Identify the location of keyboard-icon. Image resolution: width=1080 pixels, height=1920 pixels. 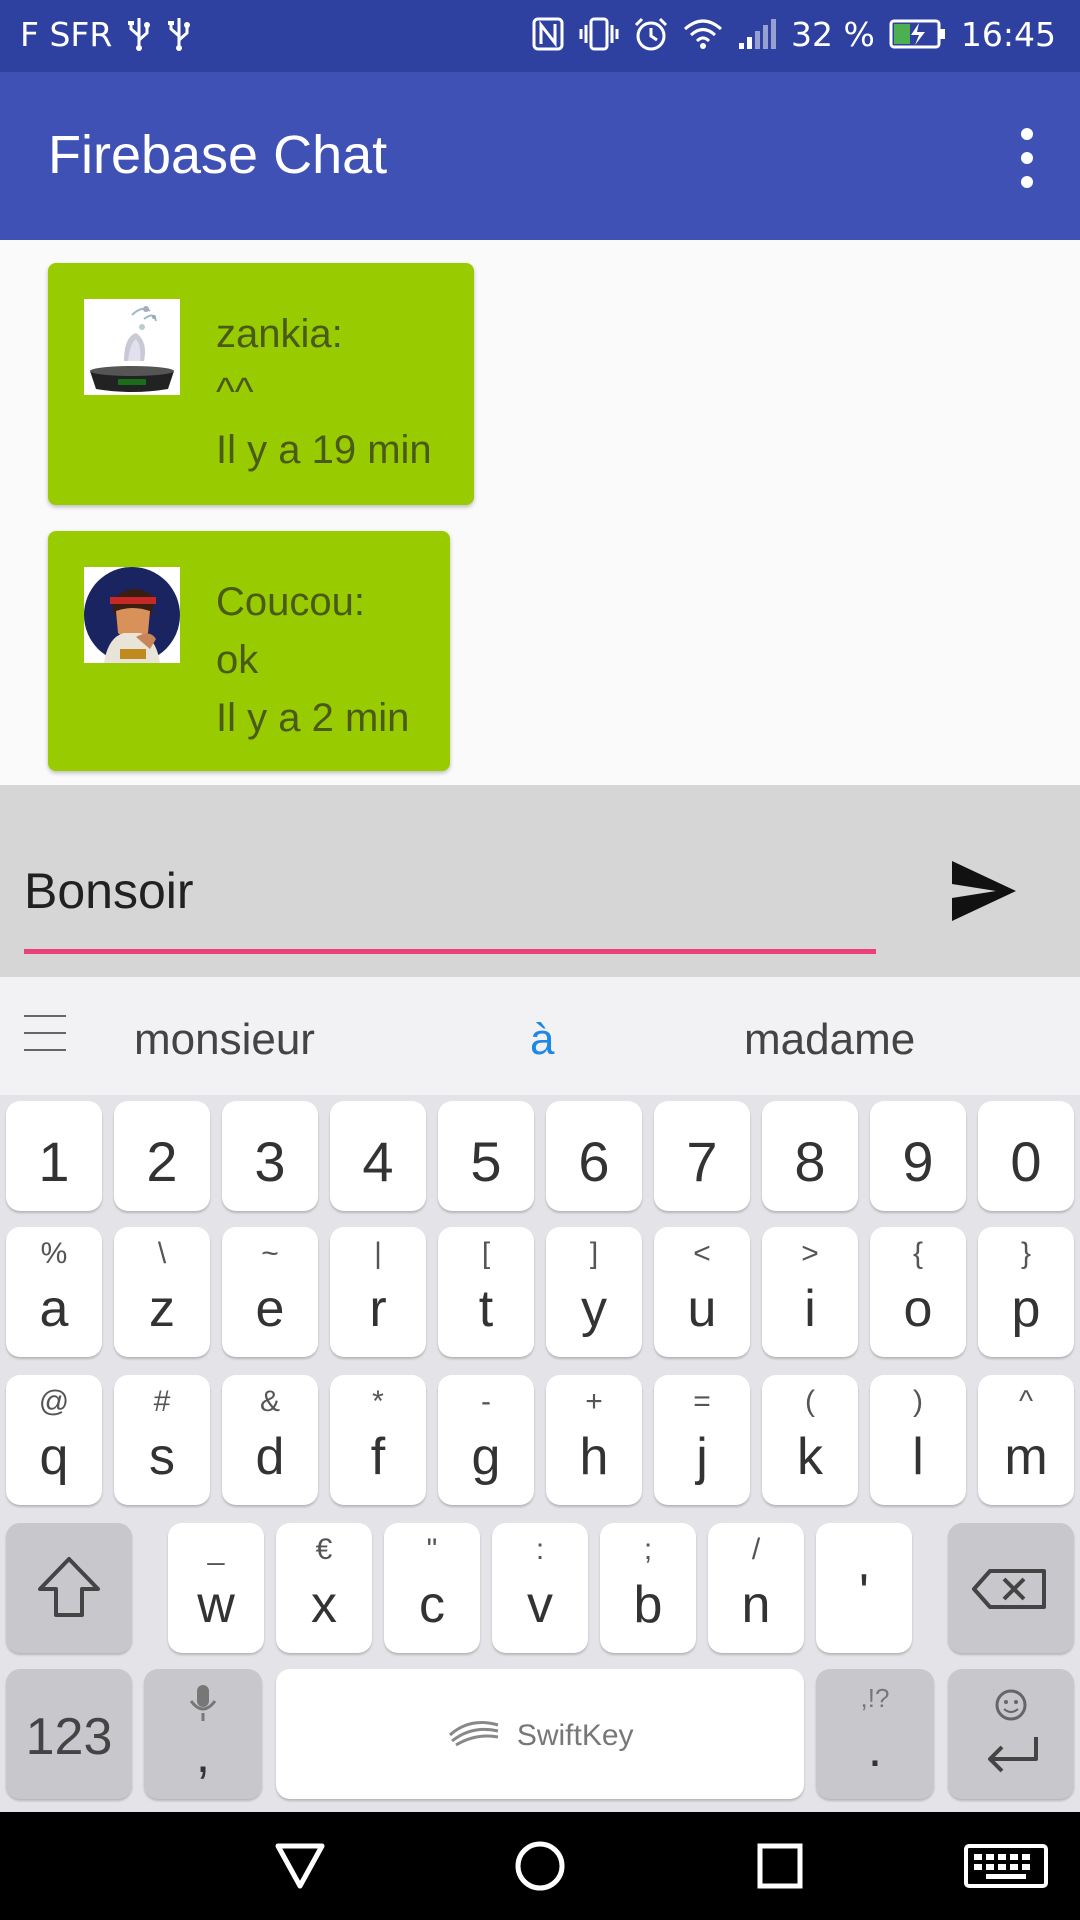
(1006, 1866).